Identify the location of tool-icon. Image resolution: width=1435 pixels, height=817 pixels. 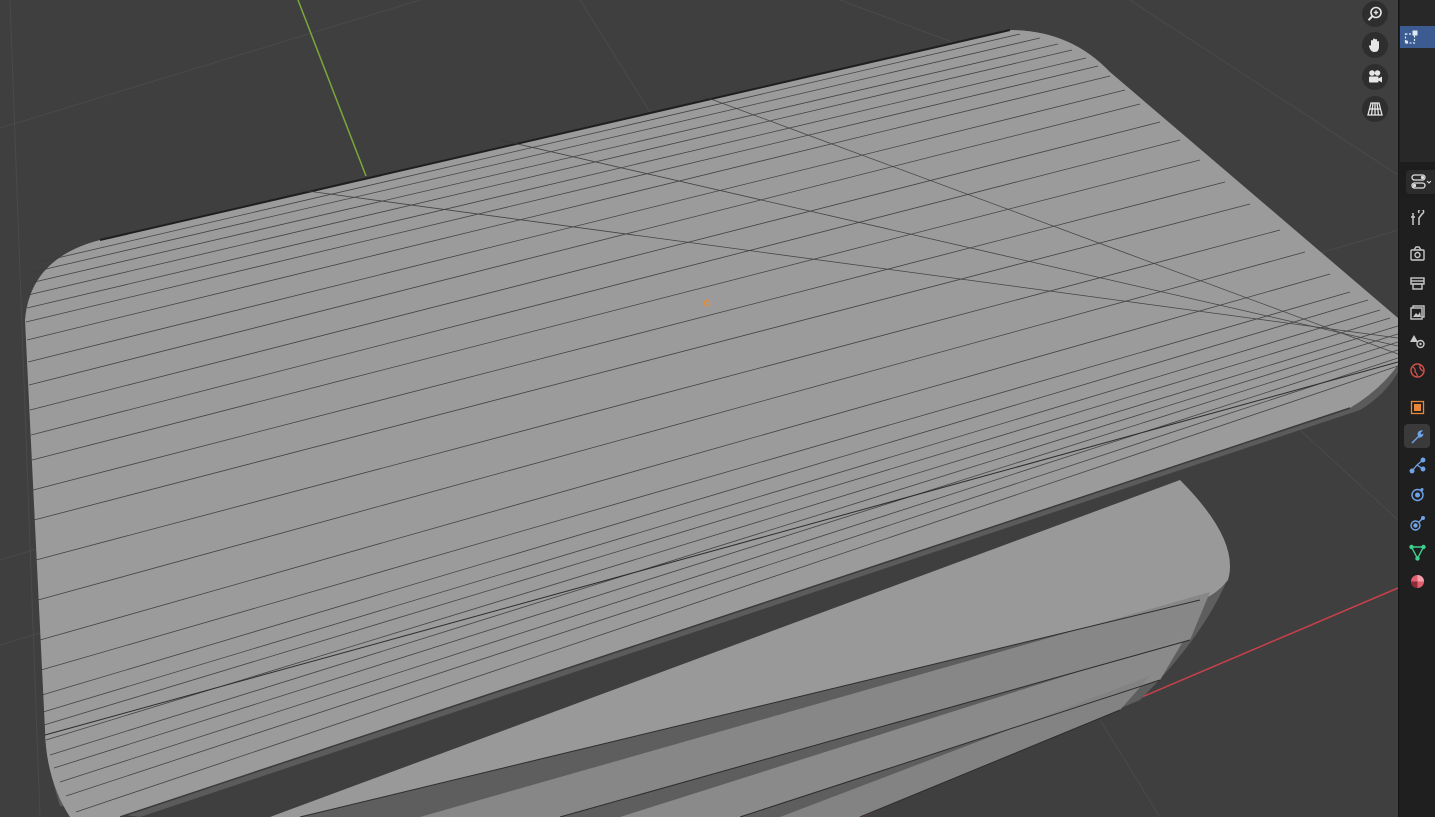
(1417, 217).